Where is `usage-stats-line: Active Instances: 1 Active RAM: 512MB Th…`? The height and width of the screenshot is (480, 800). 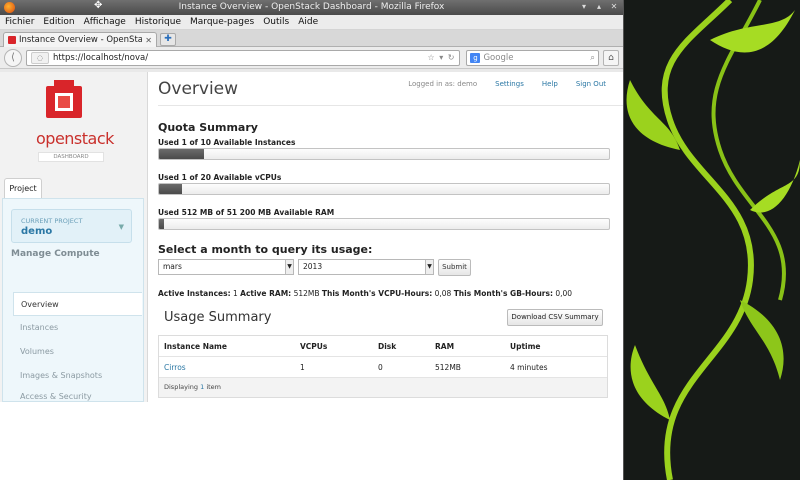 usage-stats-line: Active Instances: 1 Active RAM: 512MB Th… is located at coordinates (365, 293).